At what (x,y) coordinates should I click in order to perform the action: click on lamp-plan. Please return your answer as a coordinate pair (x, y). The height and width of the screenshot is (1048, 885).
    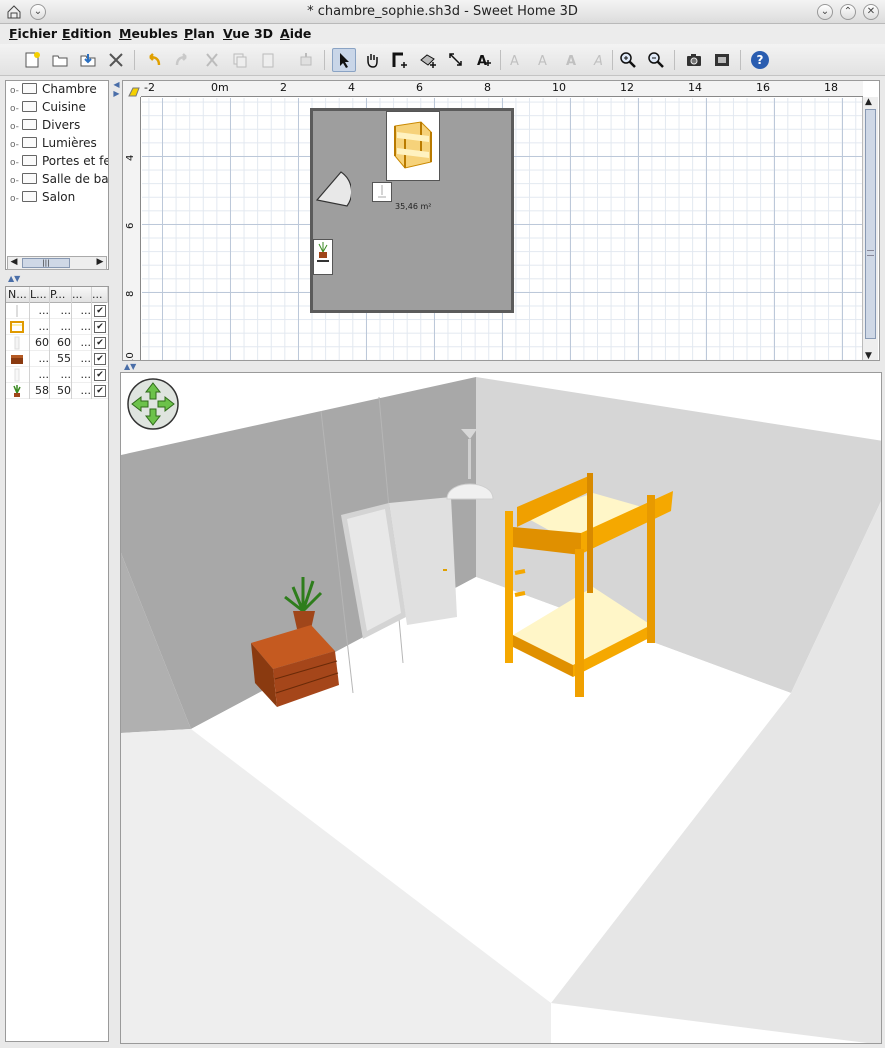
    Looking at the image, I should click on (382, 192).